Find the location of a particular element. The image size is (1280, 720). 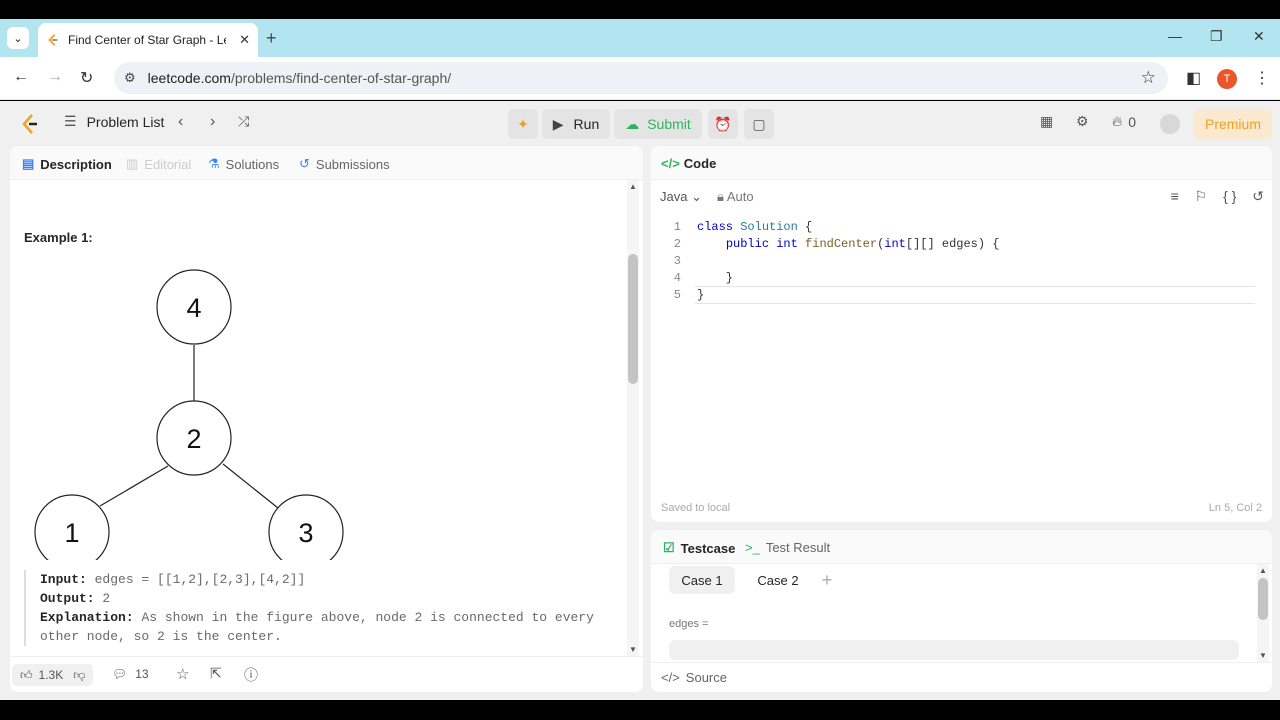

bookmark-icon: ⚐ is located at coordinates (1201, 196).